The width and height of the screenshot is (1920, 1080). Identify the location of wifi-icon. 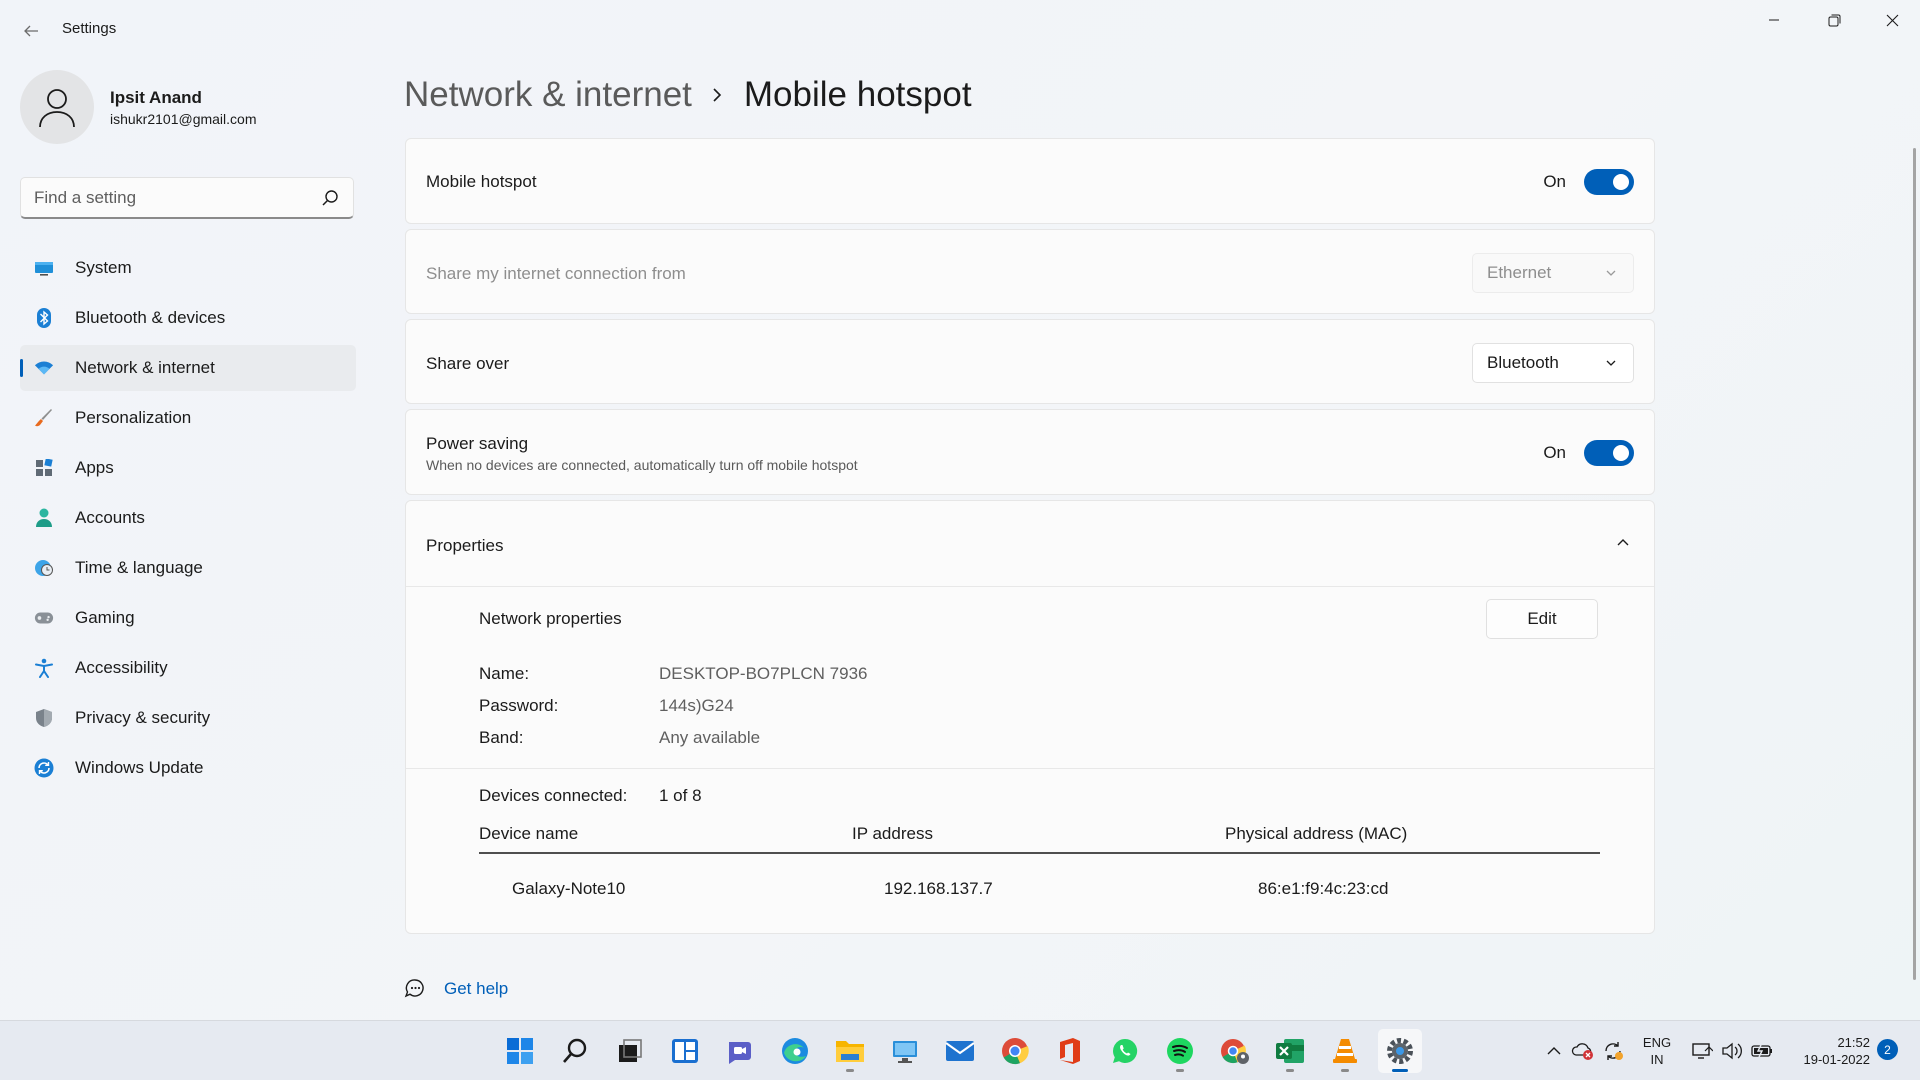
(44, 368).